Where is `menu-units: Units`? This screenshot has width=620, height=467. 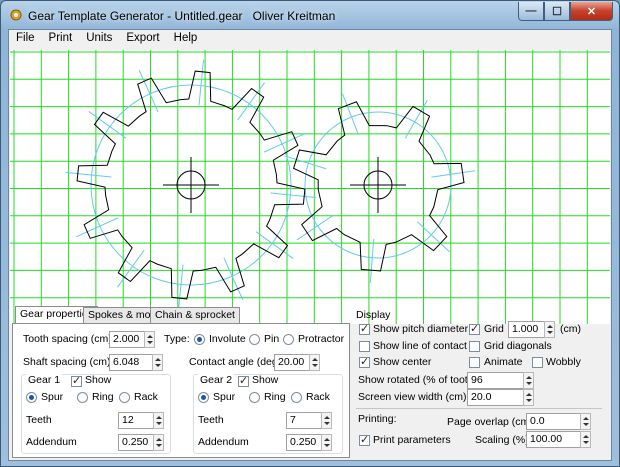 menu-units: Units is located at coordinates (99, 39).